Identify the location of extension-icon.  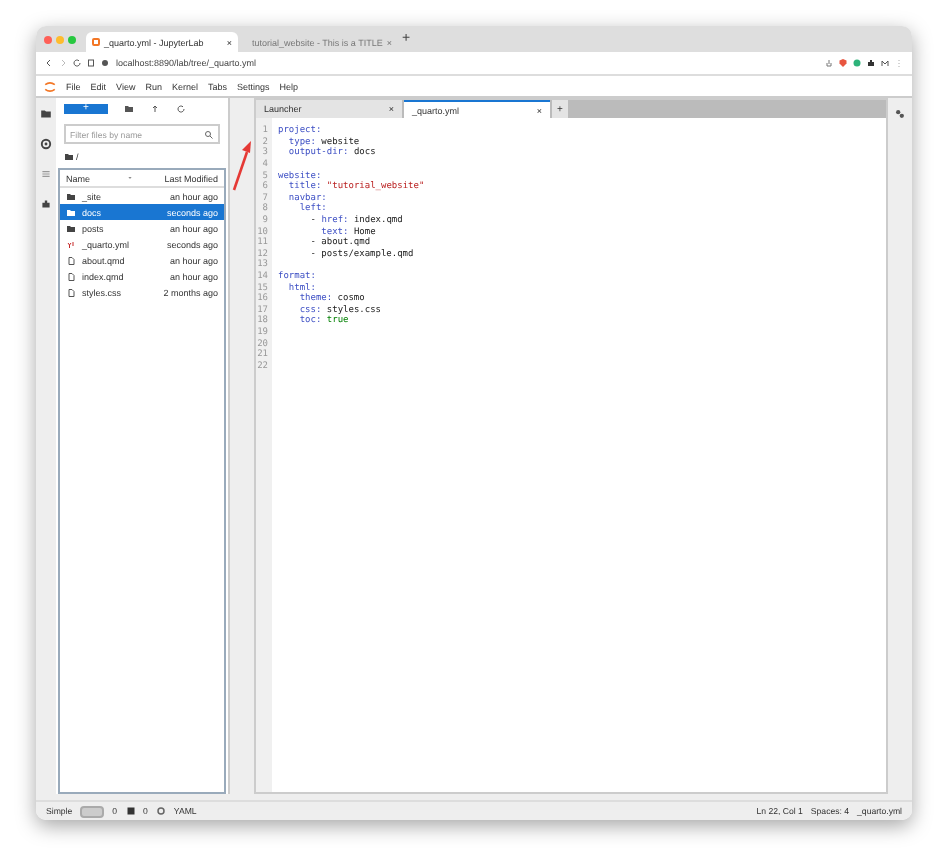
(857, 63).